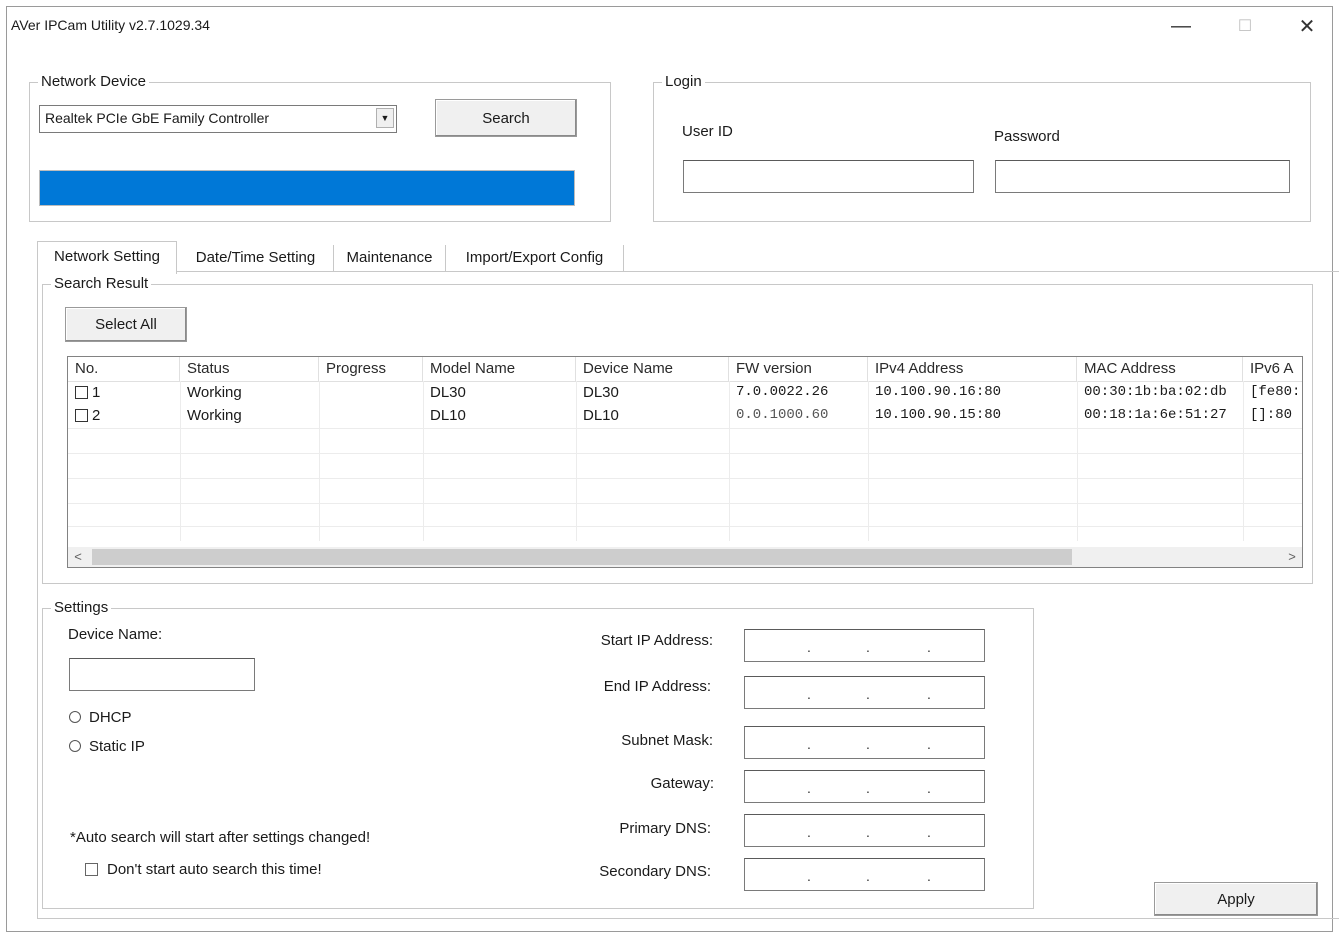 The height and width of the screenshot is (935, 1339). What do you see at coordinates (864, 874) in the screenshot?
I see `secondary-dns-input: . . .` at bounding box center [864, 874].